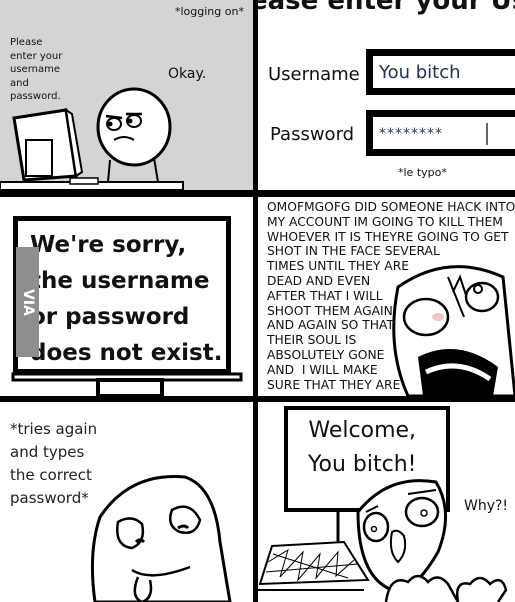 Image resolution: width=515 pixels, height=602 pixels. Describe the element at coordinates (36, 69) in the screenshot. I see `screen-prompt-text: Please enter your username and password.` at that location.